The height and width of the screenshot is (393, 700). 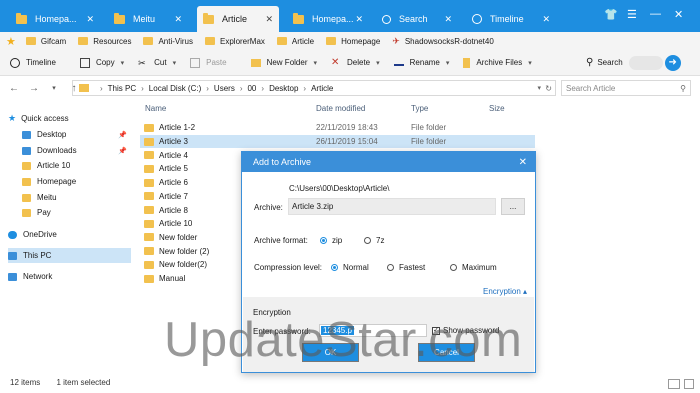 What do you see at coordinates (175, 88) in the screenshot?
I see `breadcrumb-item: Local Disk (C:)` at bounding box center [175, 88].